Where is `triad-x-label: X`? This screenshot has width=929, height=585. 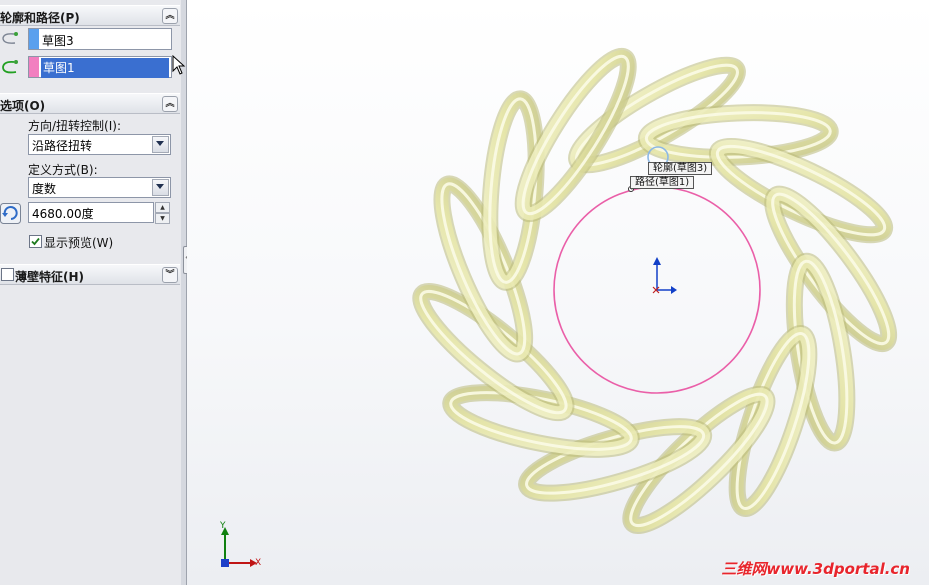
triad-x-label: X is located at coordinates (258, 563).